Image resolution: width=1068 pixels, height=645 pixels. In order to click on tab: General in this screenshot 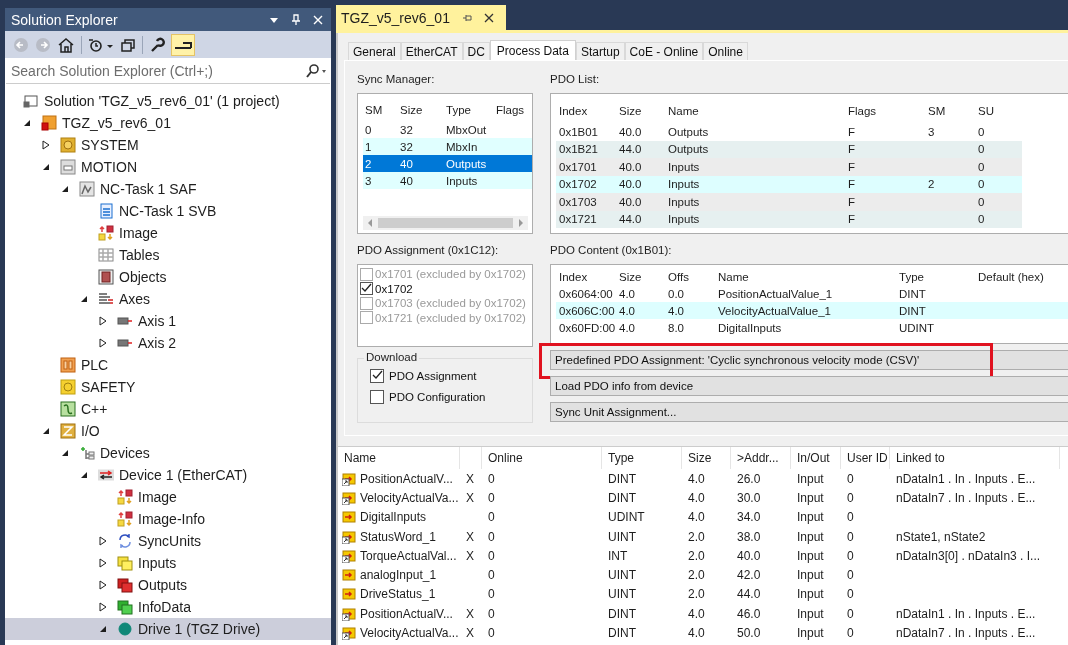, I will do `click(374, 51)`.